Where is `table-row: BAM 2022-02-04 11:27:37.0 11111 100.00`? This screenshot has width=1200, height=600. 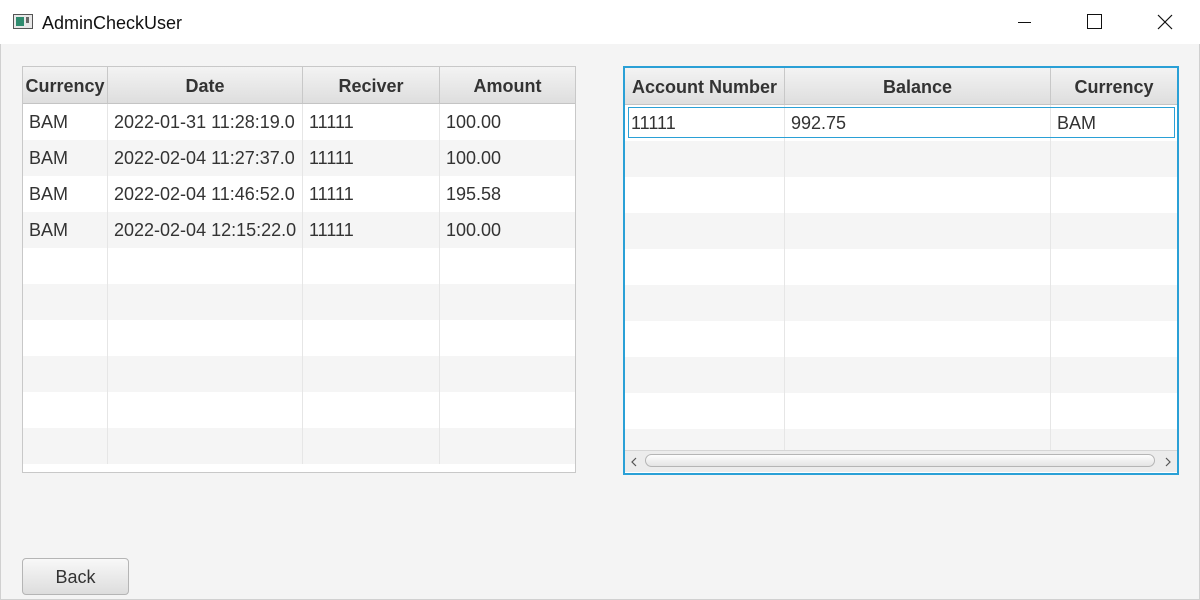 table-row: BAM 2022-02-04 11:27:37.0 11111 100.00 is located at coordinates (299, 158).